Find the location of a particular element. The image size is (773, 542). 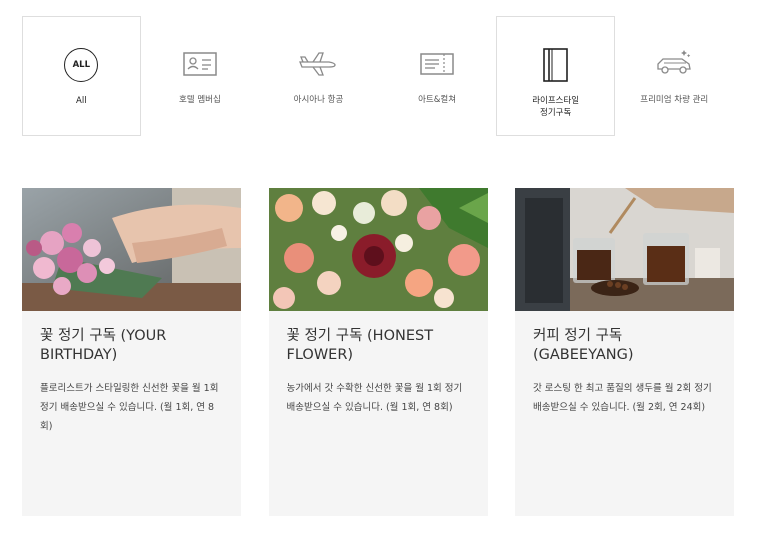

airplane-icon is located at coordinates (318, 64).